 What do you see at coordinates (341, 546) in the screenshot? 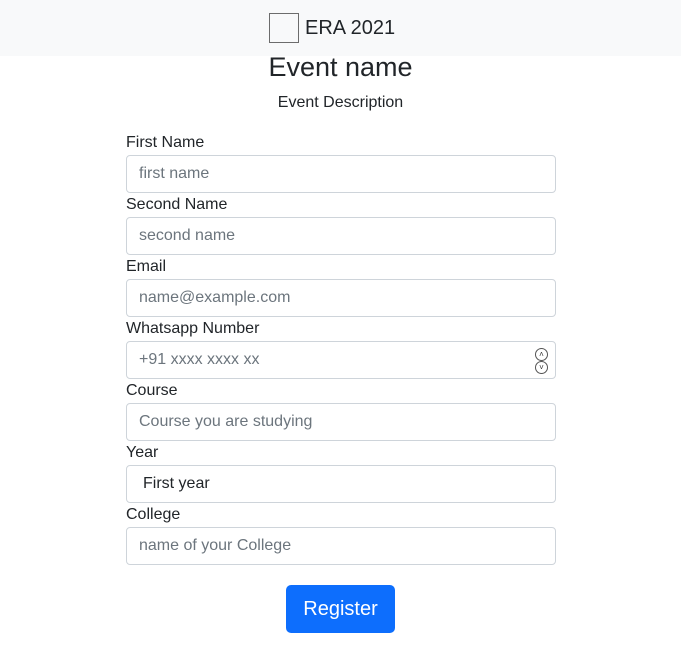
I see `college-input` at bounding box center [341, 546].